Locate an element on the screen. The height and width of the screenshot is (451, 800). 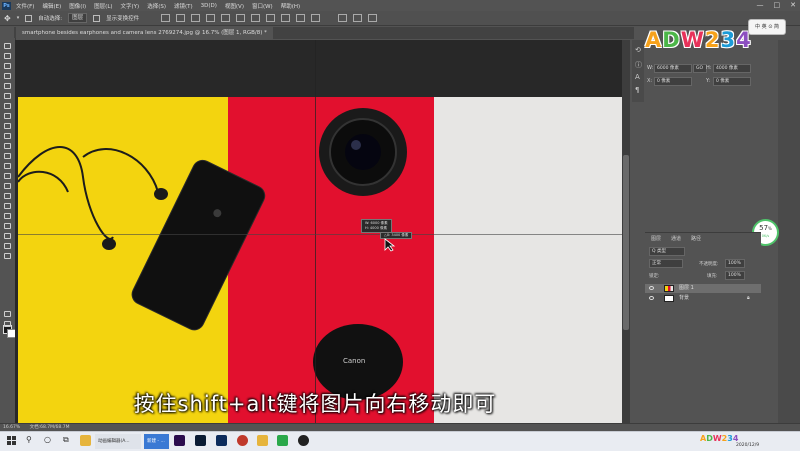
align-left-icon is located at coordinates (211, 18).